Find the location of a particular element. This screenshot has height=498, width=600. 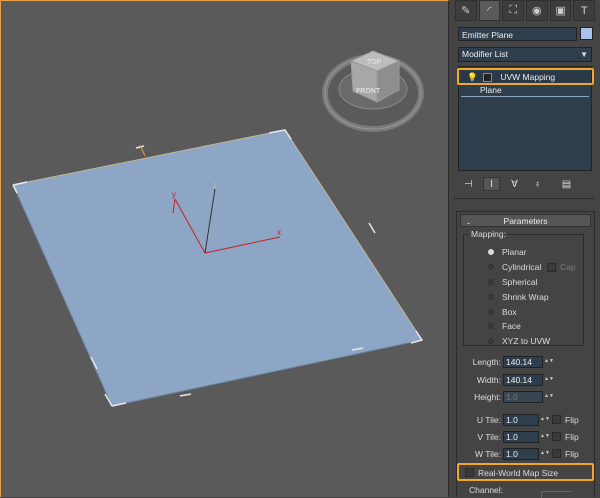

axis-x-label: x is located at coordinates (279, 232).